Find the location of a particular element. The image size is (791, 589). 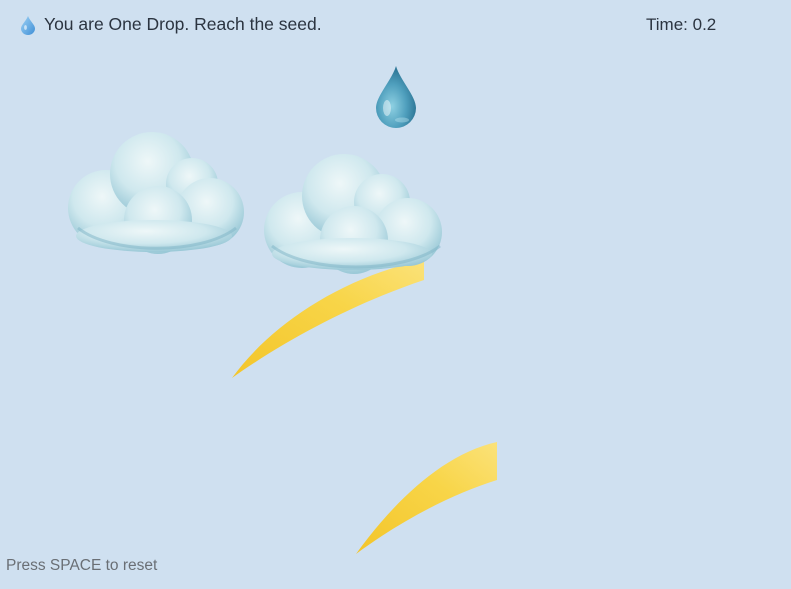

hud-title-text: You are One Drop. Reach the seed. is located at coordinates (183, 24).